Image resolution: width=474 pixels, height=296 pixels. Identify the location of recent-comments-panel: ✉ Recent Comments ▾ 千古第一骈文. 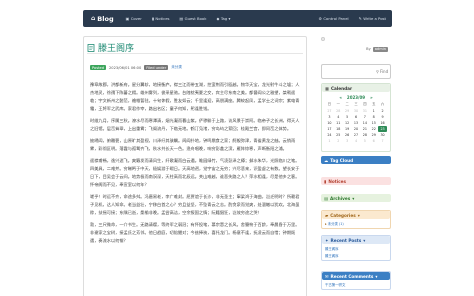
(356, 280).